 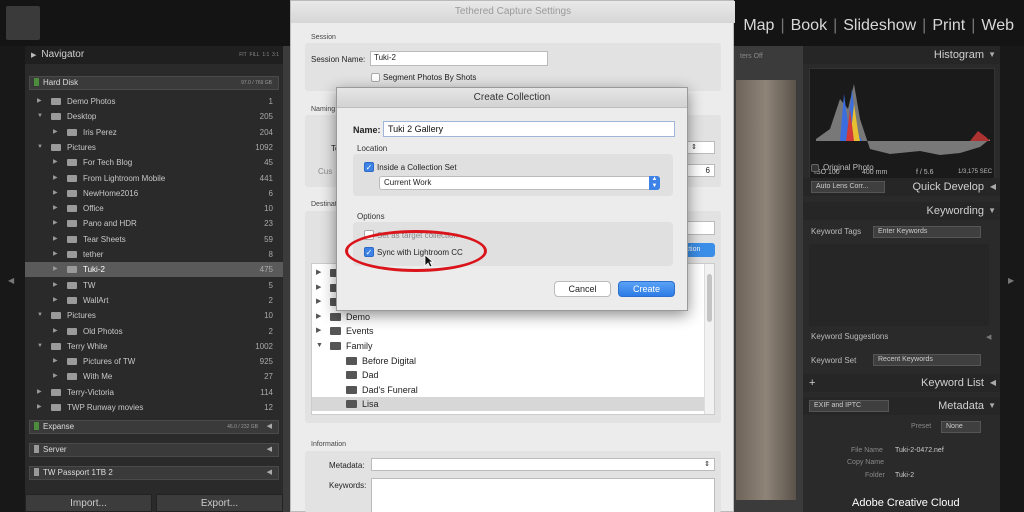 I want to click on module-web: Web, so click(x=997, y=25).